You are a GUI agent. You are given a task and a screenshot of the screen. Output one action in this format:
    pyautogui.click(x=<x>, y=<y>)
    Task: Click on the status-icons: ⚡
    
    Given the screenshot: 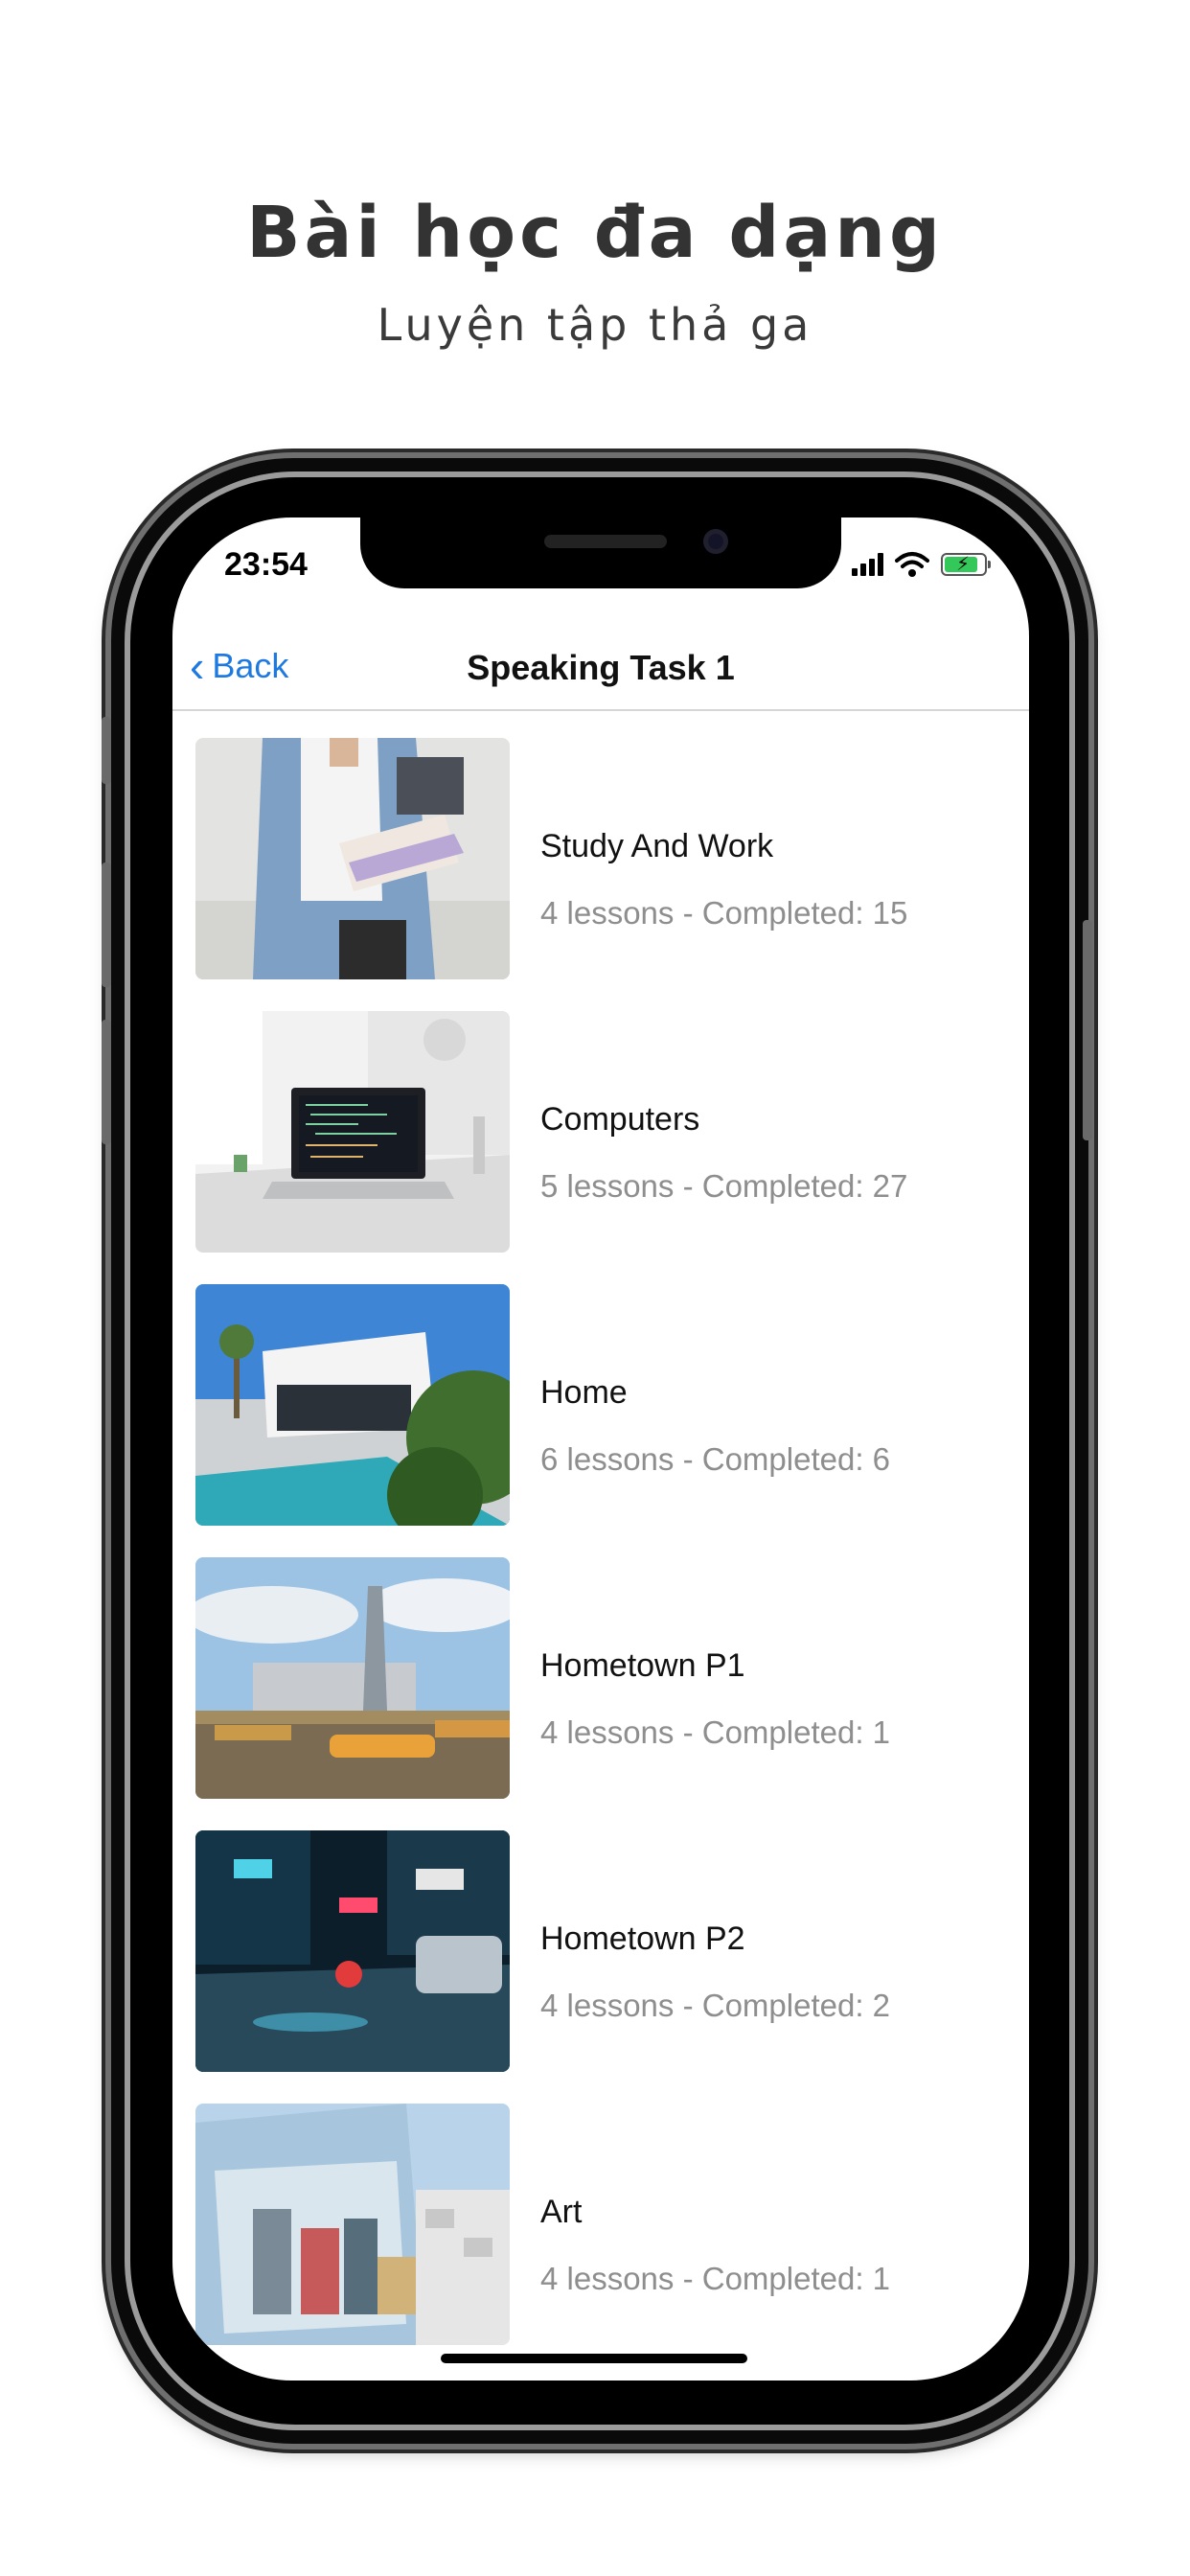 What is the action you would take?
    pyautogui.click(x=921, y=564)
    